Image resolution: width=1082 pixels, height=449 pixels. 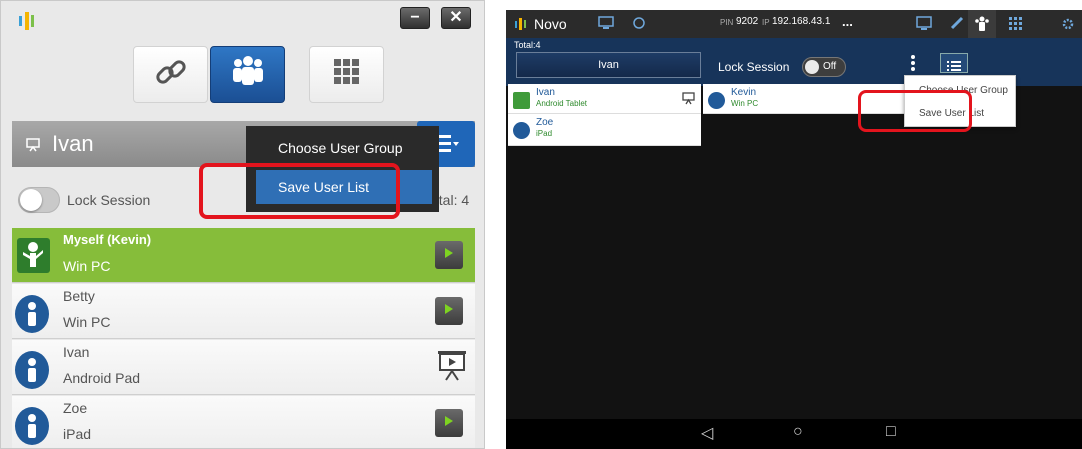 What do you see at coordinates (39, 200) in the screenshot?
I see `lock-session-toggle` at bounding box center [39, 200].